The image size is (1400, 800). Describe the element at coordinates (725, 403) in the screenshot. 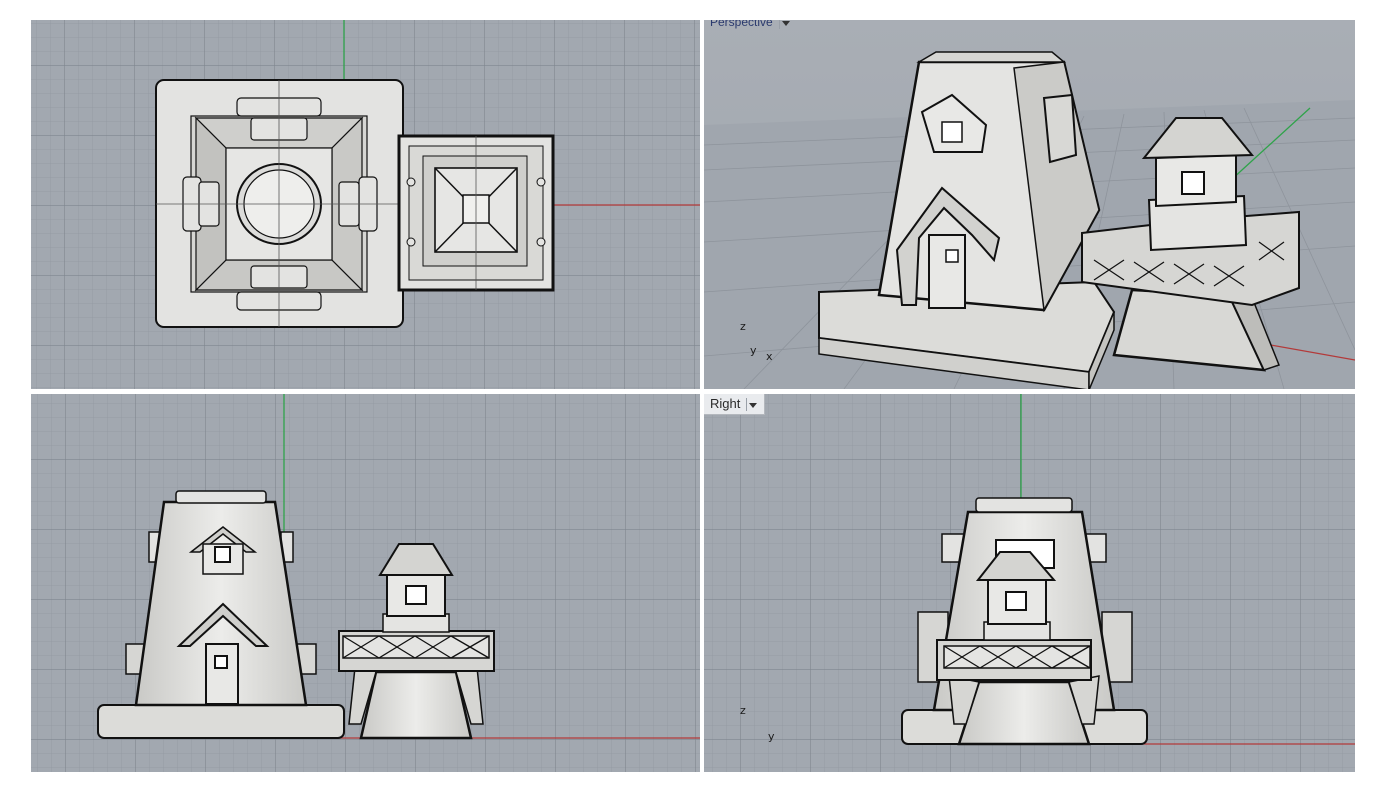

I see `right-label-text: Right` at that location.